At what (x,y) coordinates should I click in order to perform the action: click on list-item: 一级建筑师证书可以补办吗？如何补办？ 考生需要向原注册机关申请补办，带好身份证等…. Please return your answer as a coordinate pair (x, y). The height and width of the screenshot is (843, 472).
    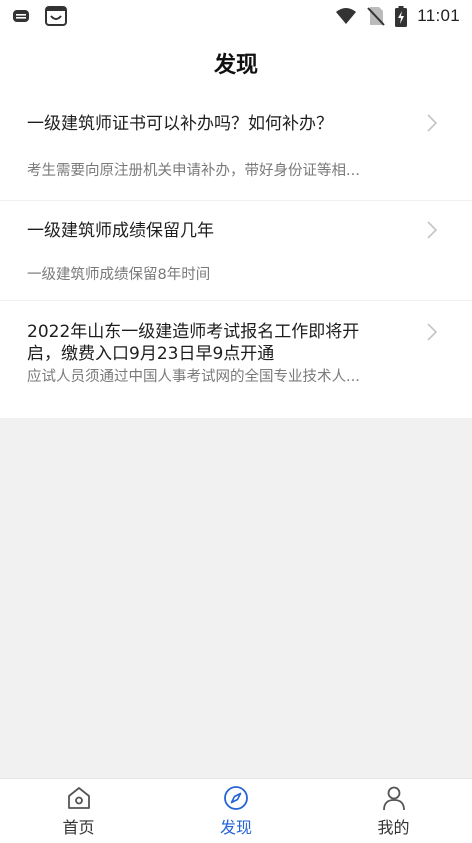
    Looking at the image, I should click on (236, 147).